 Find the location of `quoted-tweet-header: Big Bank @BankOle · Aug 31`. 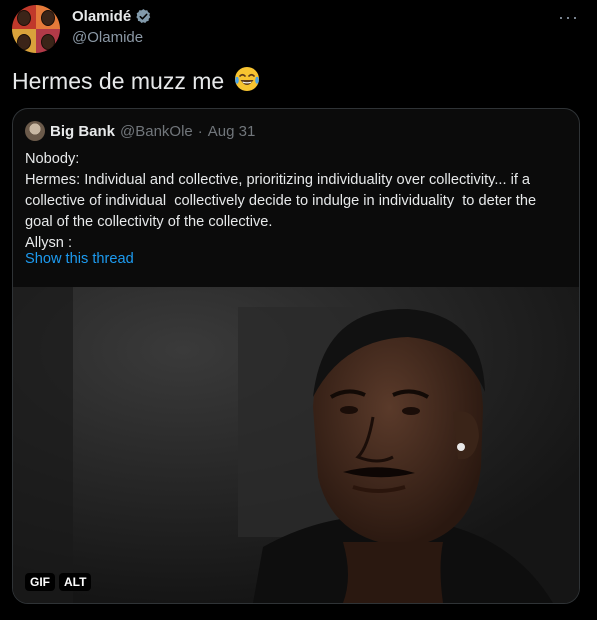

quoted-tweet-header: Big Bank @BankOle · Aug 31 is located at coordinates (140, 131).